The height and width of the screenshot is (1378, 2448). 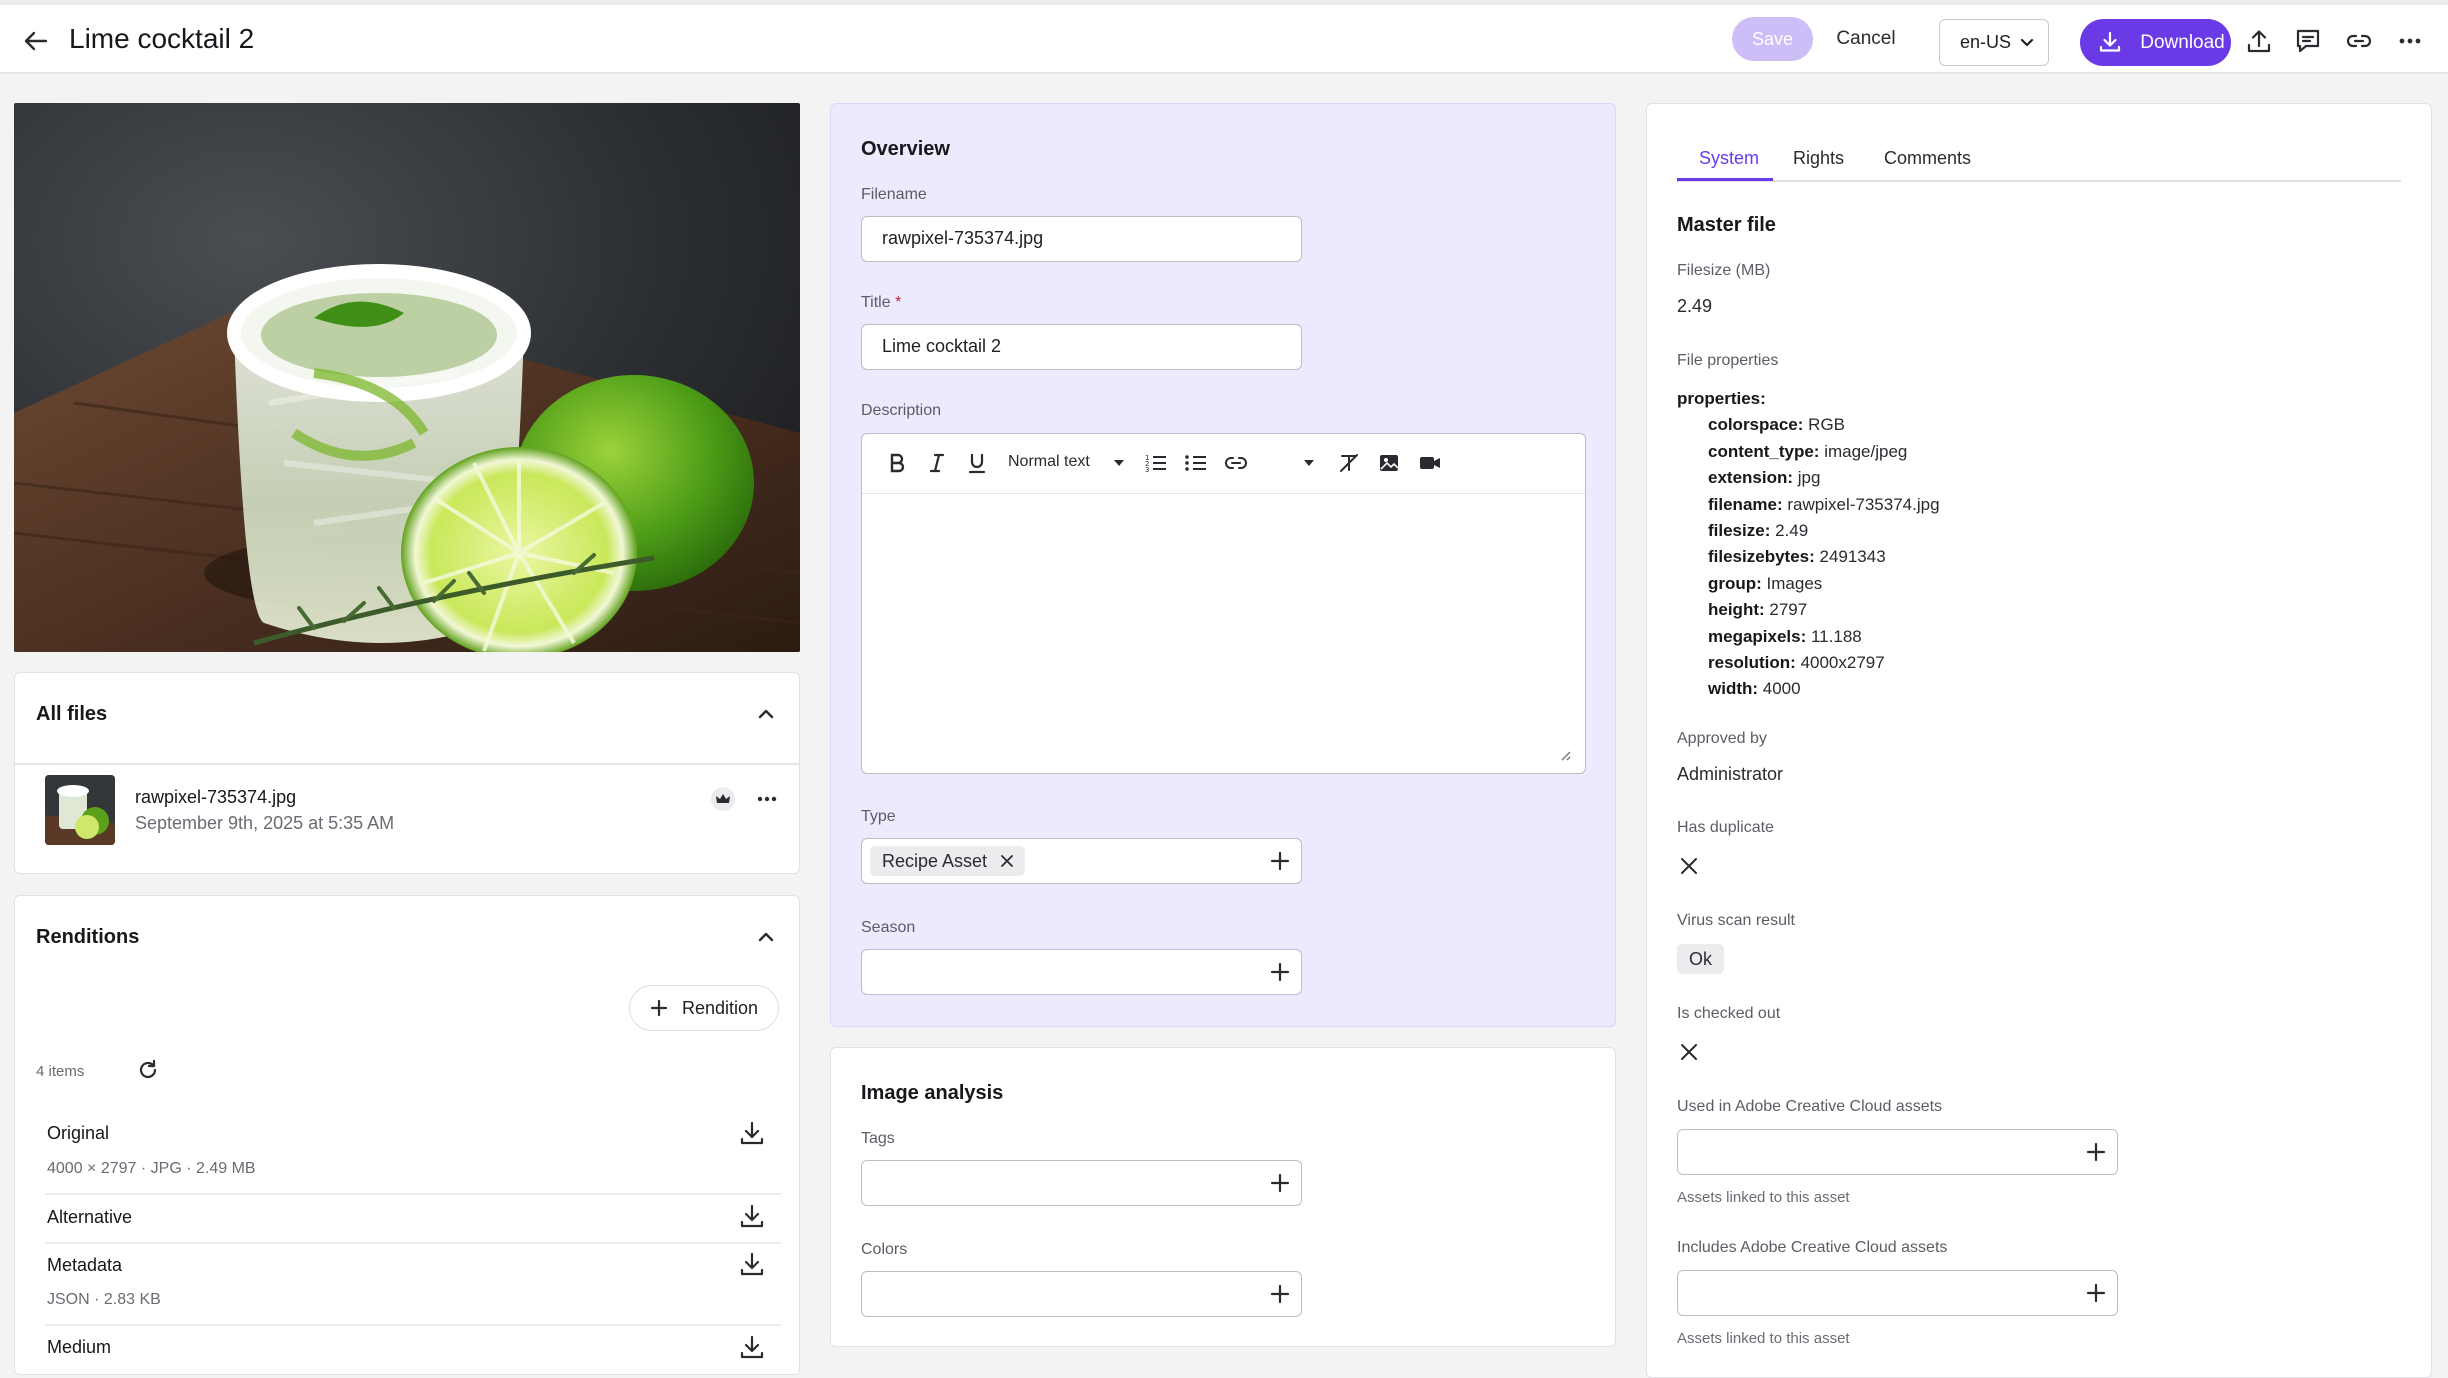 I want to click on file-name: rawpixel-735374.jpg, so click(x=215, y=797).